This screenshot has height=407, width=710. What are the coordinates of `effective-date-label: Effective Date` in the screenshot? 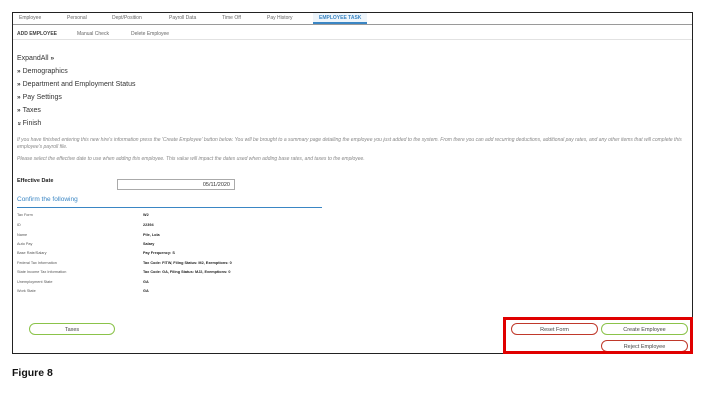 It's located at (35, 181).